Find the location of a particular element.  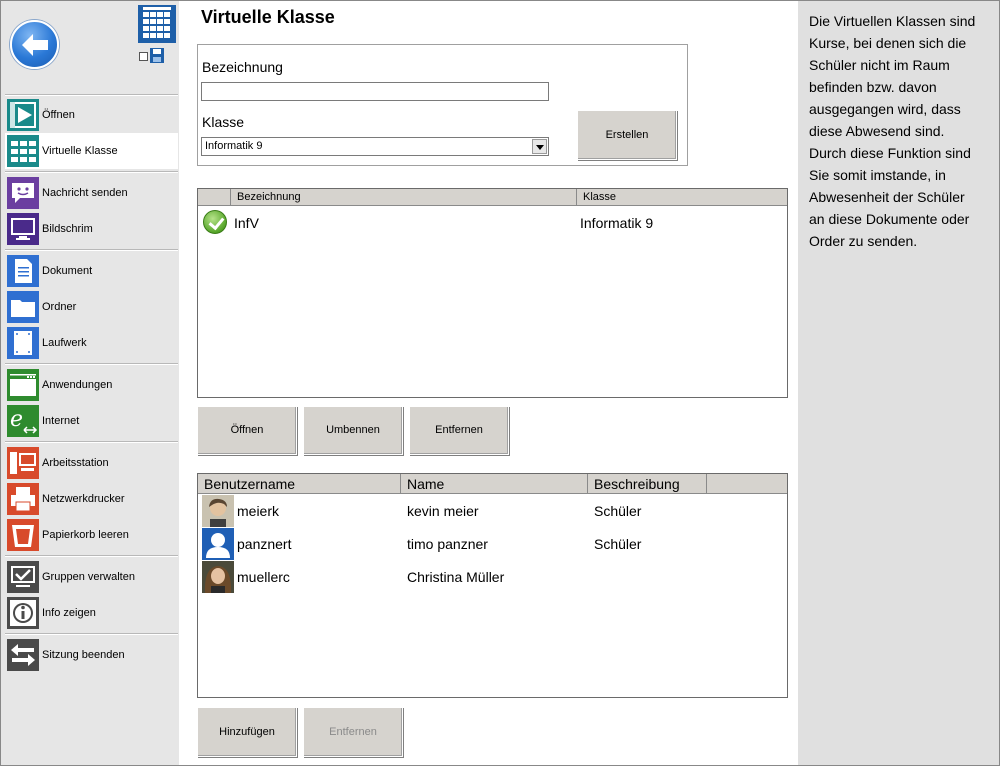

sidebar-item-label: Sitzung beenden is located at coordinates (83, 655).